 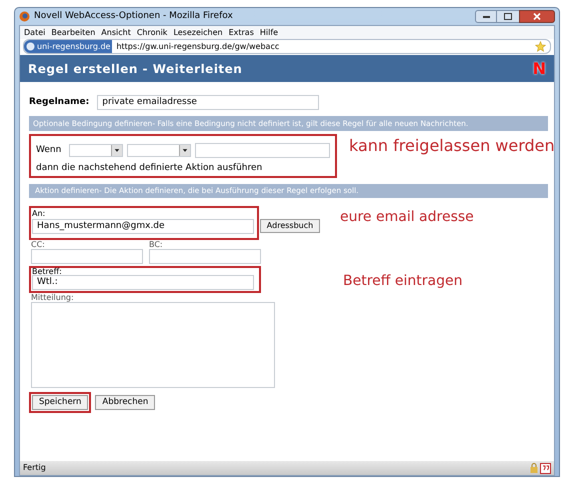 I want to click on maximize-button, so click(x=508, y=16).